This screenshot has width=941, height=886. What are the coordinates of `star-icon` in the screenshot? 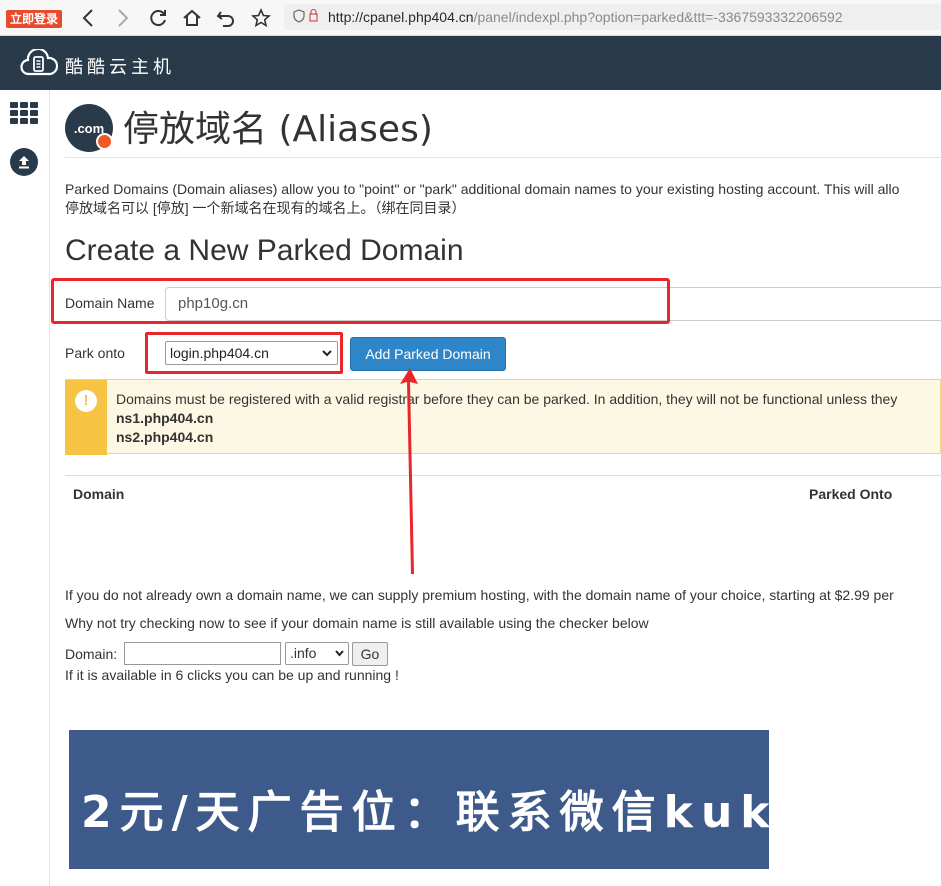 It's located at (261, 18).